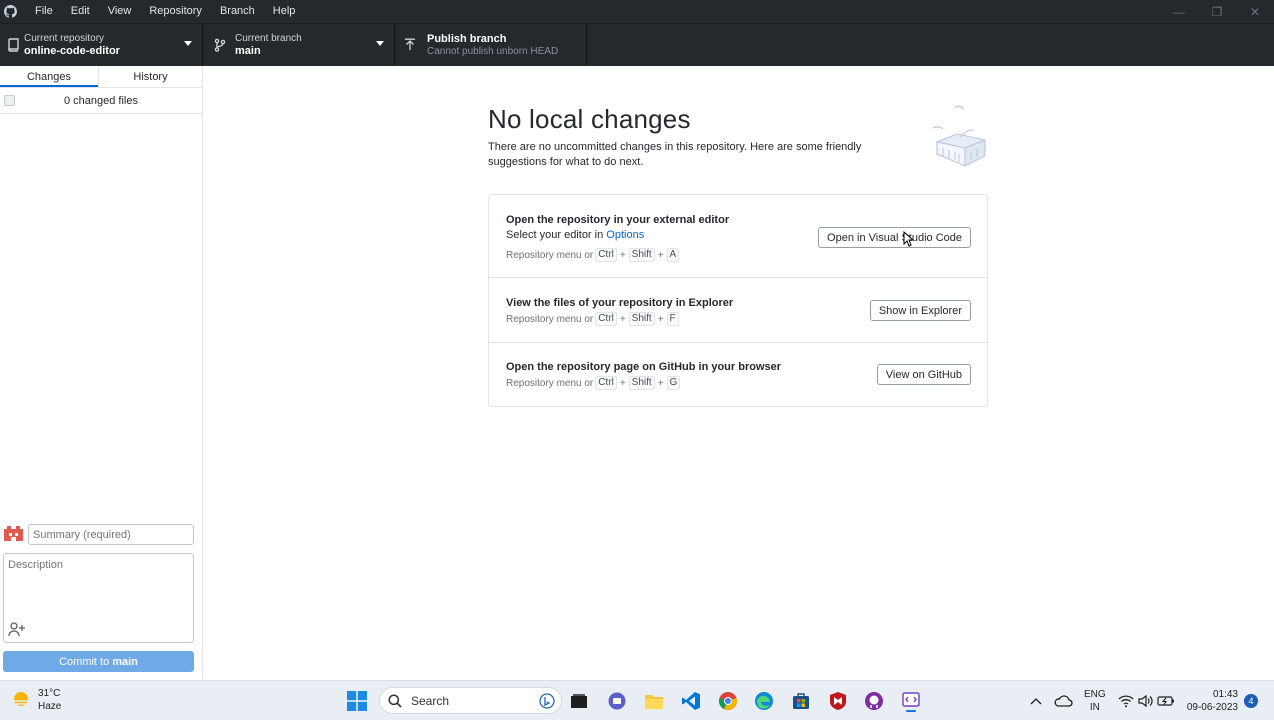 The width and height of the screenshot is (1274, 720). Describe the element at coordinates (493, 51) in the screenshot. I see `publish-branch-subtitle: Cannot publish unborn HEAD` at that location.